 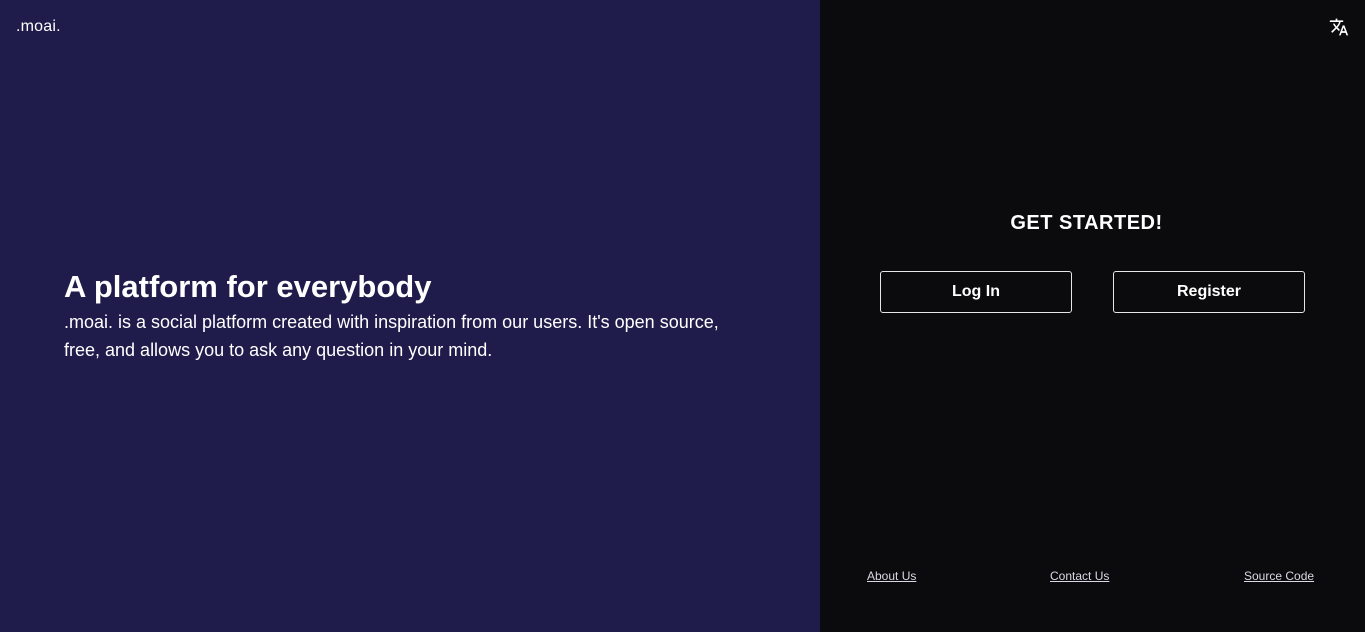 What do you see at coordinates (976, 292) in the screenshot?
I see `login-button: Log In` at bounding box center [976, 292].